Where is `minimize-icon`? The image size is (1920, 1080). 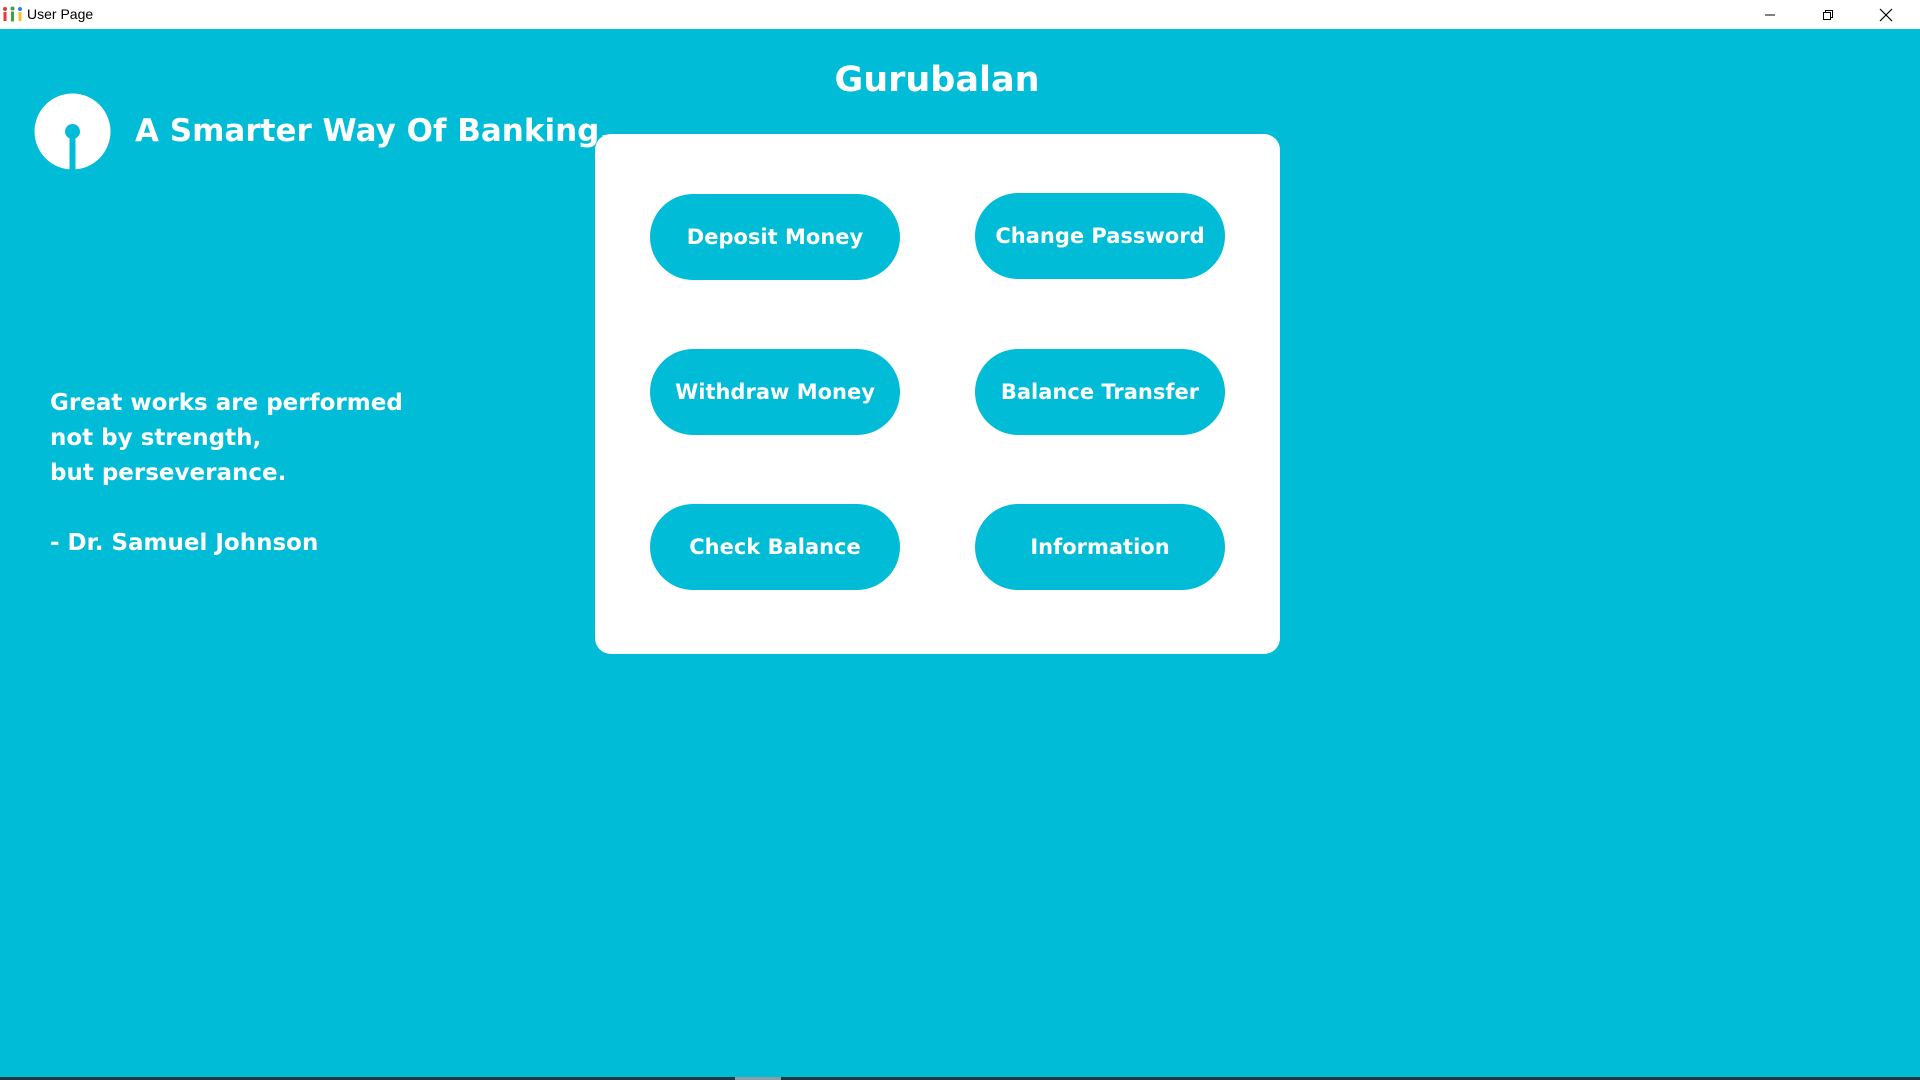 minimize-icon is located at coordinates (1770, 14).